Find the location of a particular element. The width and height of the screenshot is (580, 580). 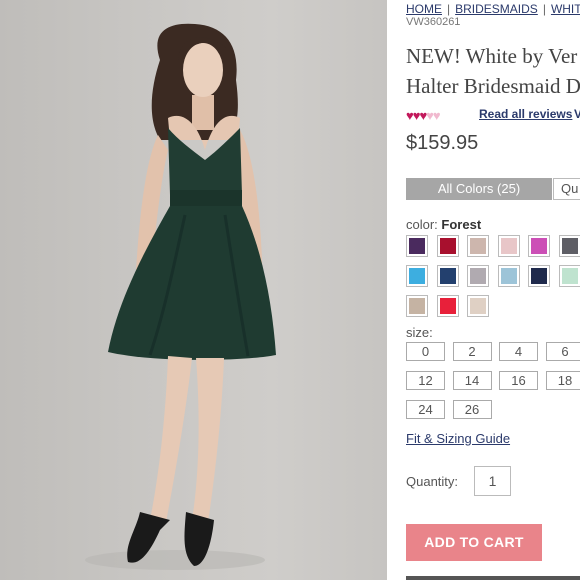

size-option-button: 26 is located at coordinates (472, 409).